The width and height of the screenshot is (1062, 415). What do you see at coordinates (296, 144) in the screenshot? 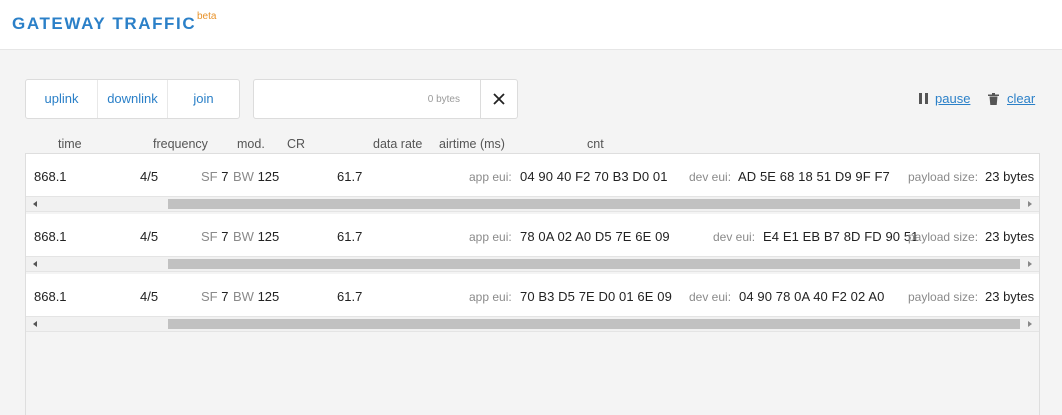
I see `column-header-cr: CR` at bounding box center [296, 144].